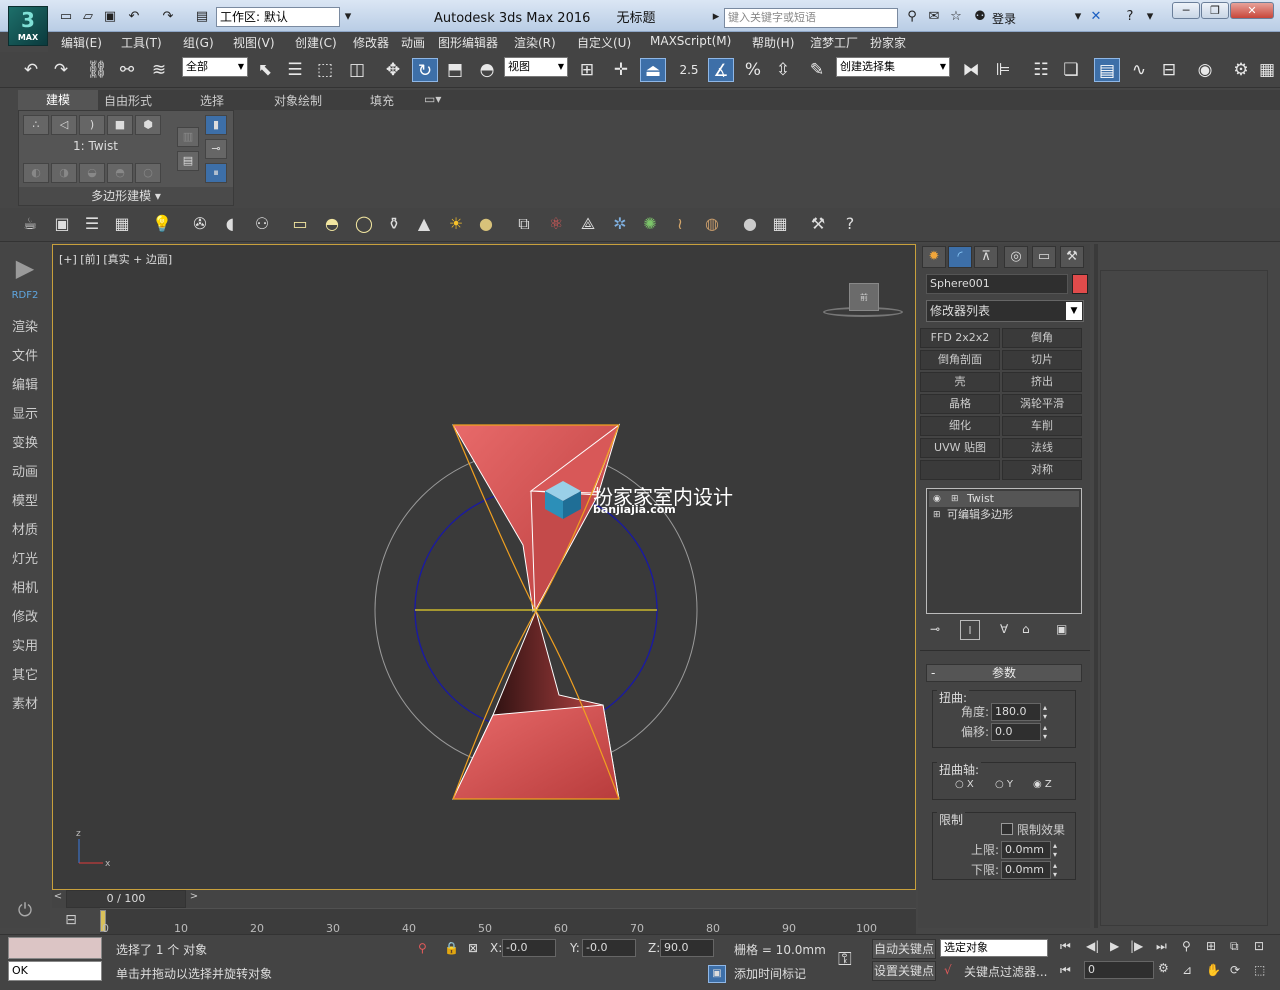  What do you see at coordinates (1186, 946) in the screenshot?
I see `zoom-icon: ⚲` at bounding box center [1186, 946].